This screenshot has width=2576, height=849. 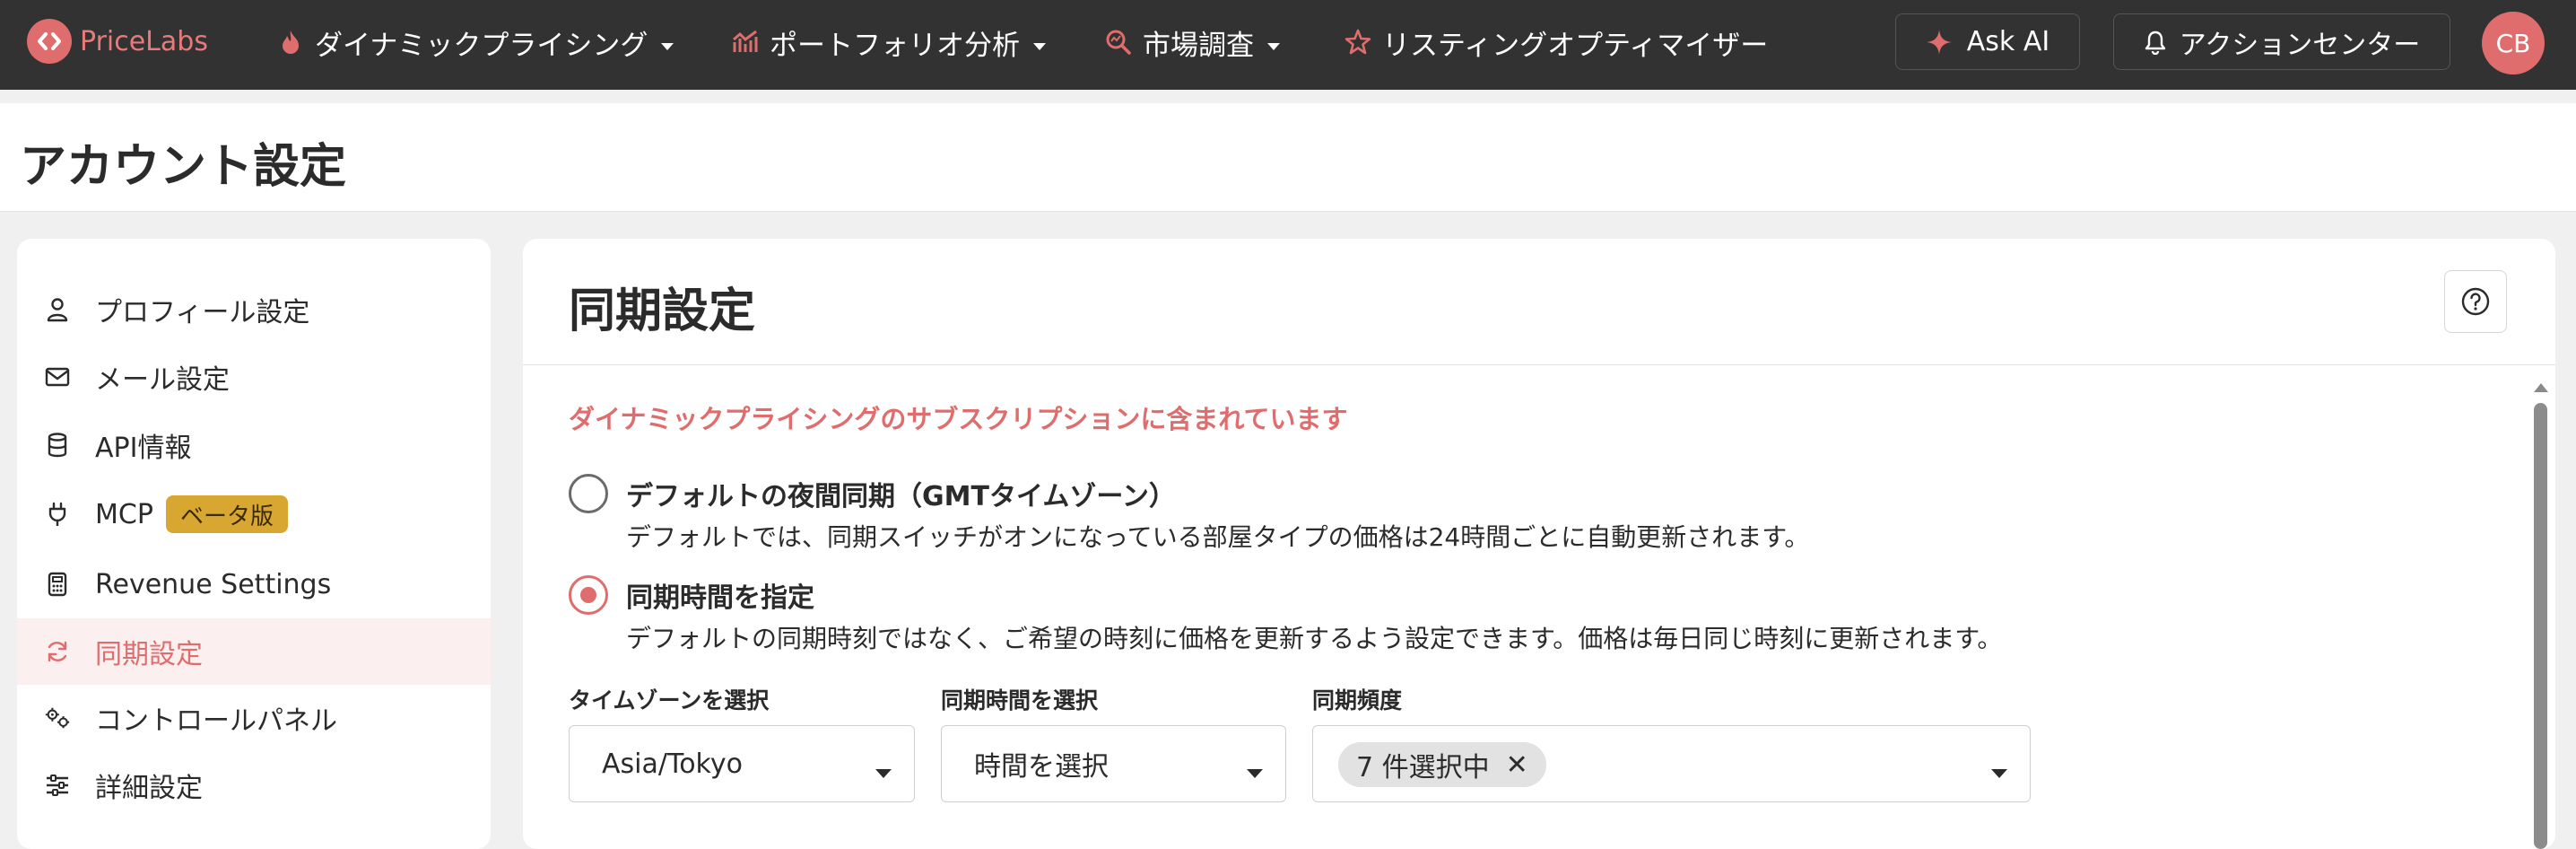 I want to click on timezone-label: タイムゾーンを選択, so click(x=669, y=700).